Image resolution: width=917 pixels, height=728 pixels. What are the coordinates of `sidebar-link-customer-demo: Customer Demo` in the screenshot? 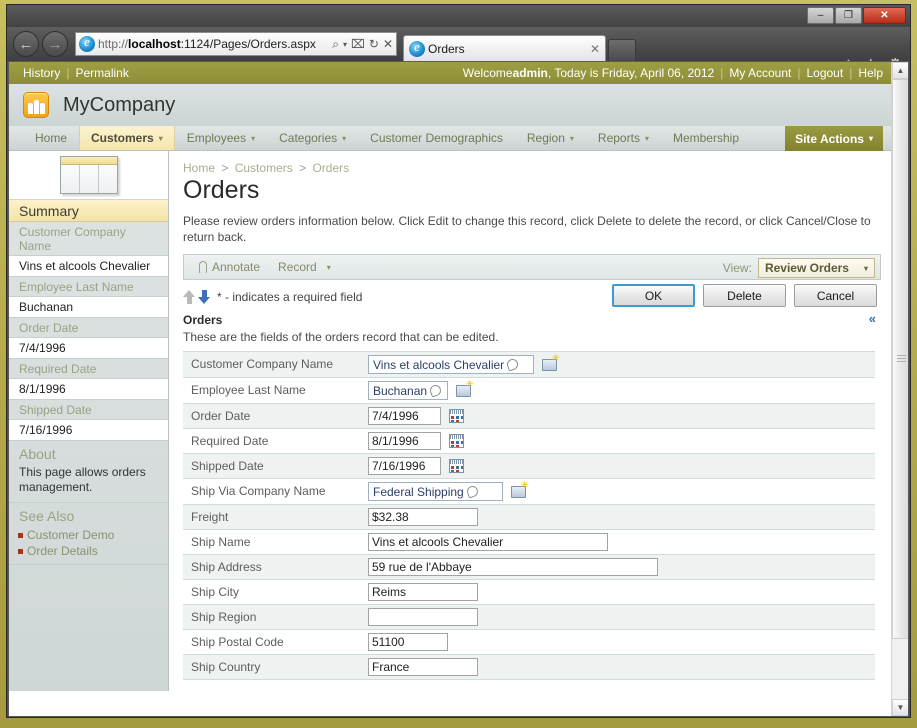 It's located at (88, 535).